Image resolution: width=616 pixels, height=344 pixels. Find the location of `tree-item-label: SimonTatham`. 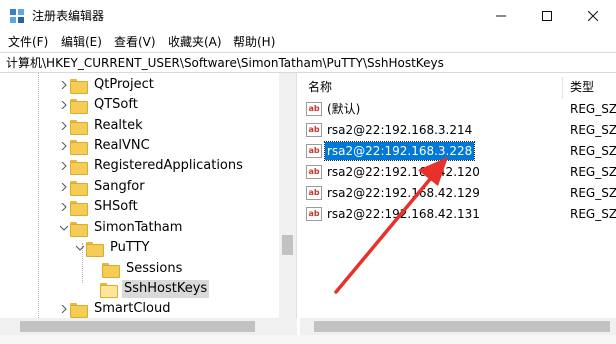

tree-item-label: SimonTatham is located at coordinates (138, 227).